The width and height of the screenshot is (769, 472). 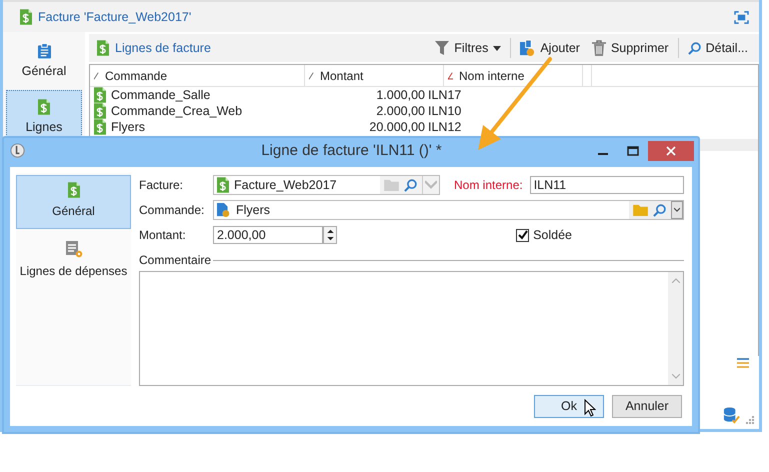 What do you see at coordinates (731, 415) in the screenshot?
I see `database-icon` at bounding box center [731, 415].